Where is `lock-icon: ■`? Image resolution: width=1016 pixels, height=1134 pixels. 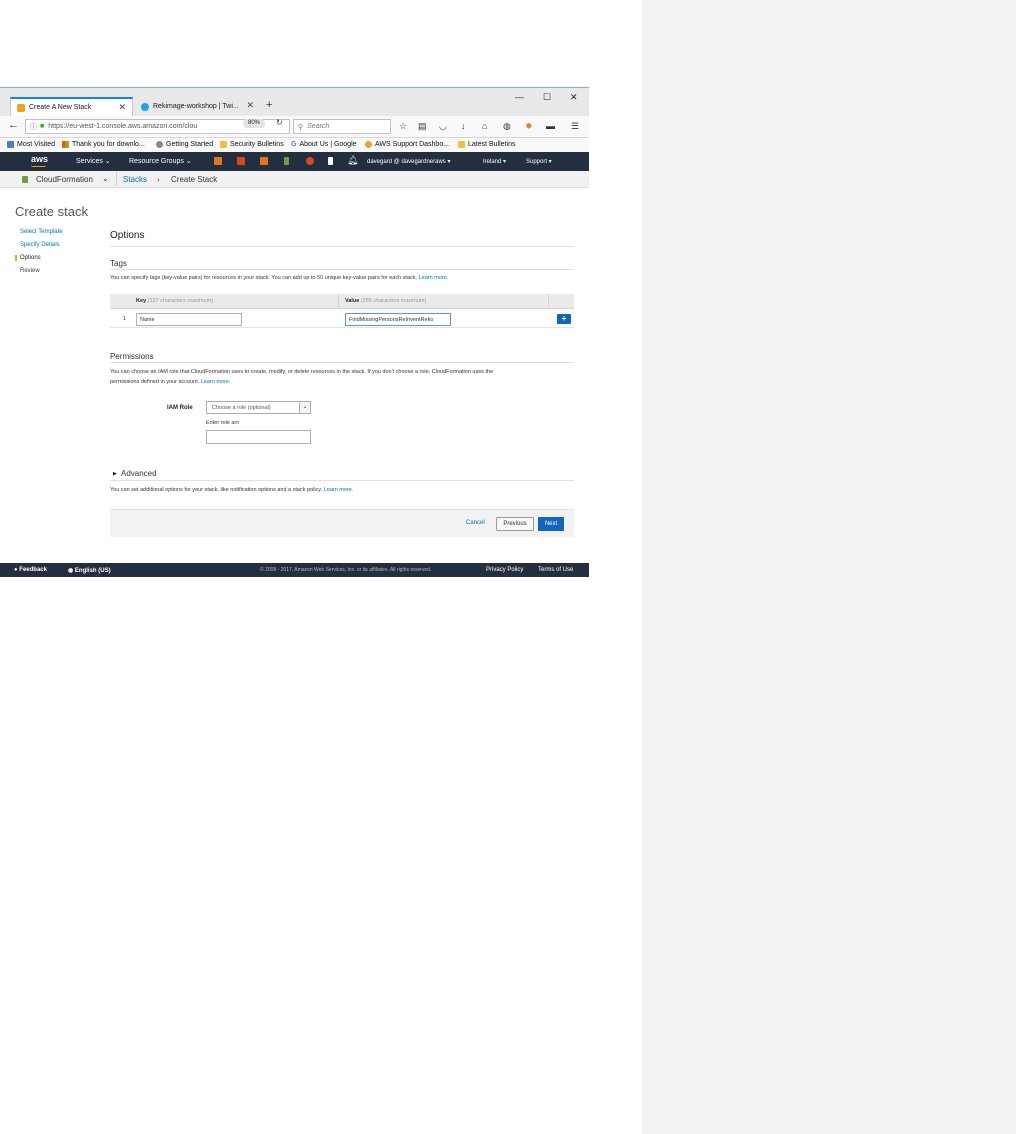
lock-icon: ■ is located at coordinates (42, 126).